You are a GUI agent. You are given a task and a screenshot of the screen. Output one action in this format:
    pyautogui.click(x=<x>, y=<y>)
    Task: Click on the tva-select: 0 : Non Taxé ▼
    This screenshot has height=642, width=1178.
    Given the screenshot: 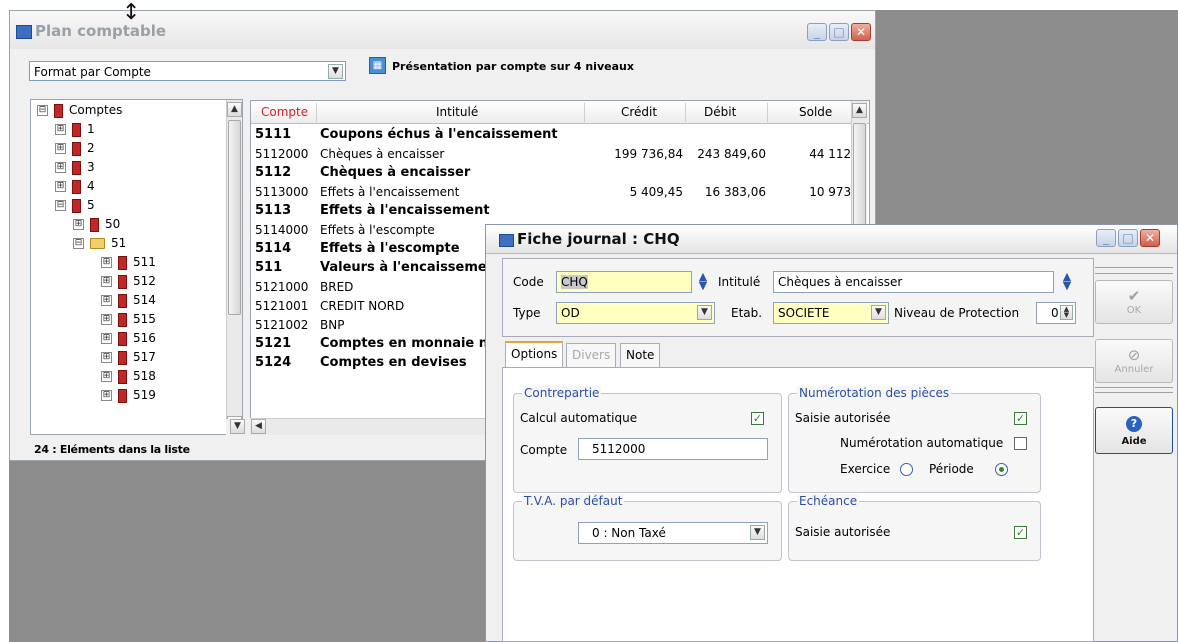 What is the action you would take?
    pyautogui.click(x=673, y=533)
    